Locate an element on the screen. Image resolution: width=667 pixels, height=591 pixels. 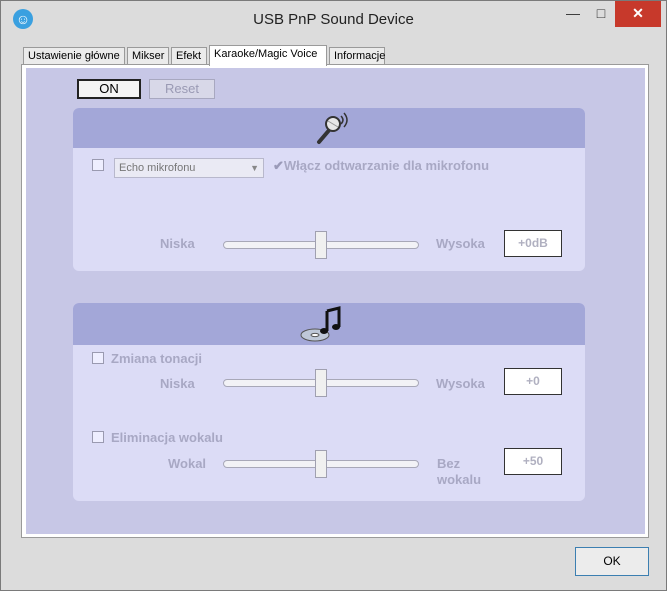
pitch-value-display: +0 is located at coordinates (533, 381).